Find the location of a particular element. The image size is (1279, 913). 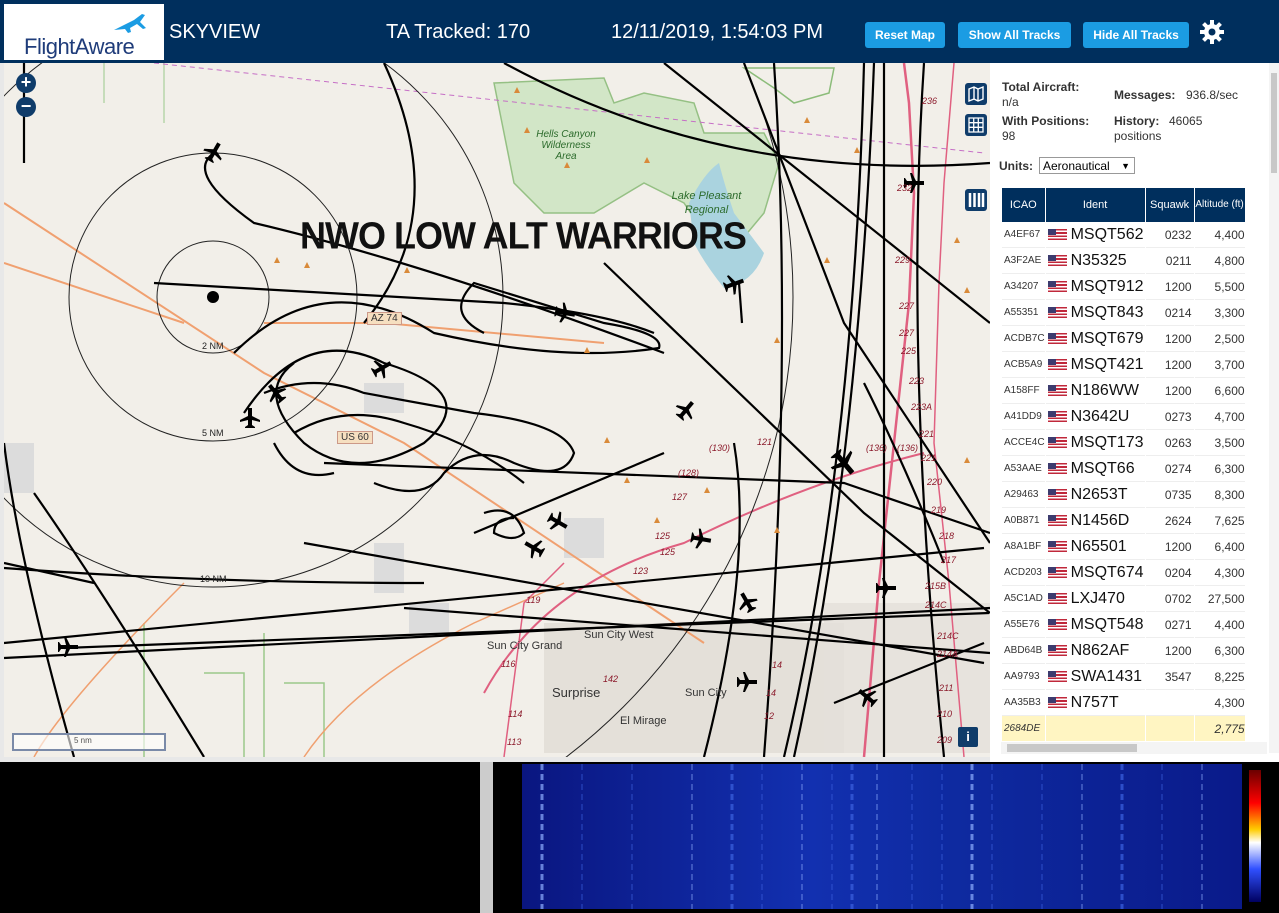

road-number: 236 is located at coordinates (930, 101).